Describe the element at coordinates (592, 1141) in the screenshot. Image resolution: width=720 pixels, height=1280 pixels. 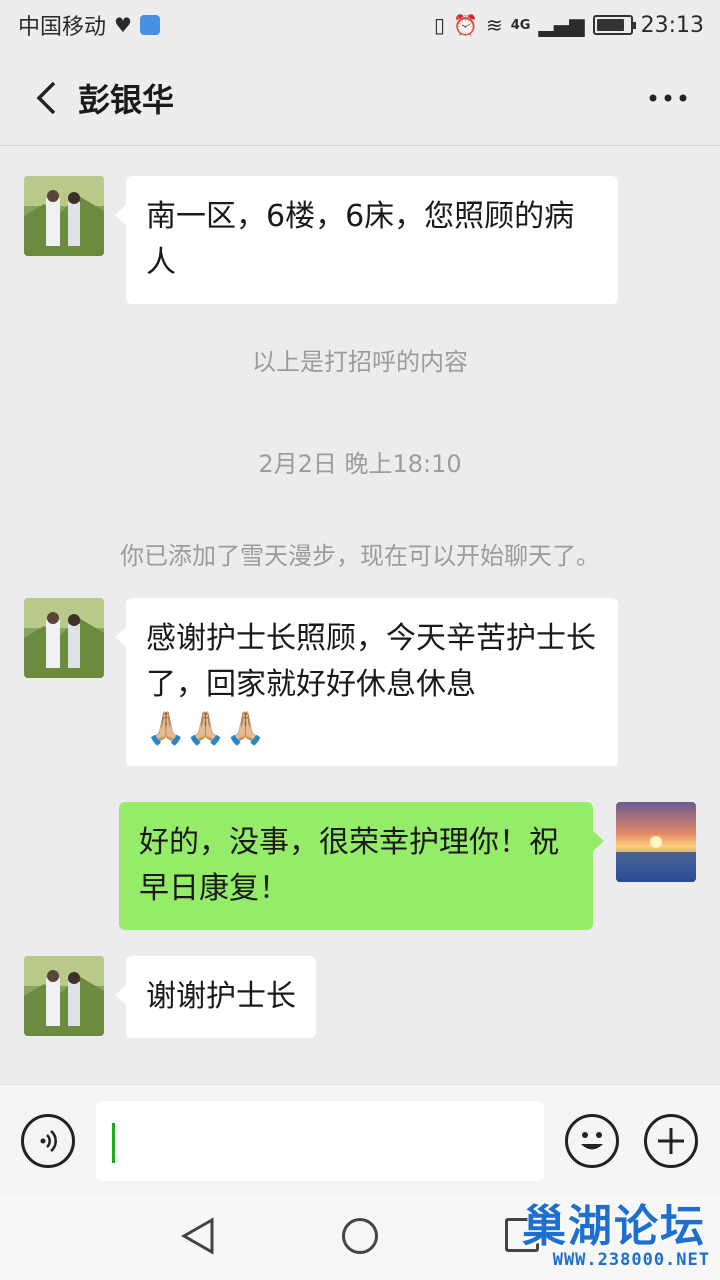
I see `emoji-icon` at that location.